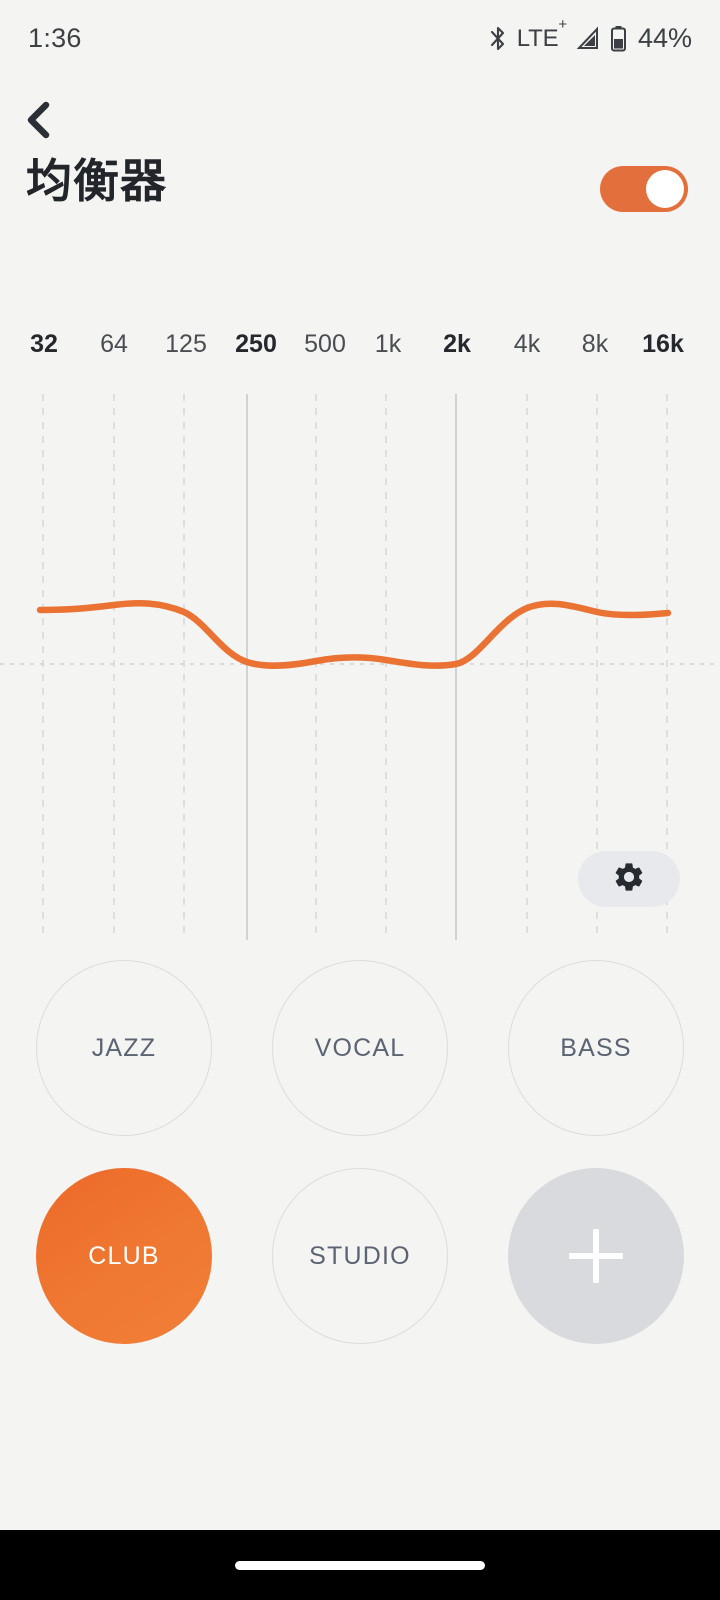 The width and height of the screenshot is (720, 1600). I want to click on freq-label-4k: 4k, so click(527, 344).